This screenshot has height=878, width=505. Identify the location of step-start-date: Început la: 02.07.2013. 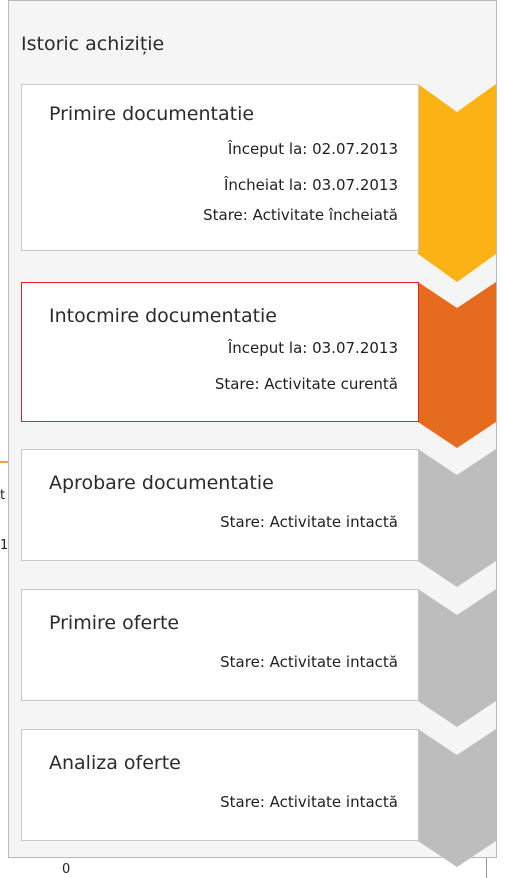
(312, 149).